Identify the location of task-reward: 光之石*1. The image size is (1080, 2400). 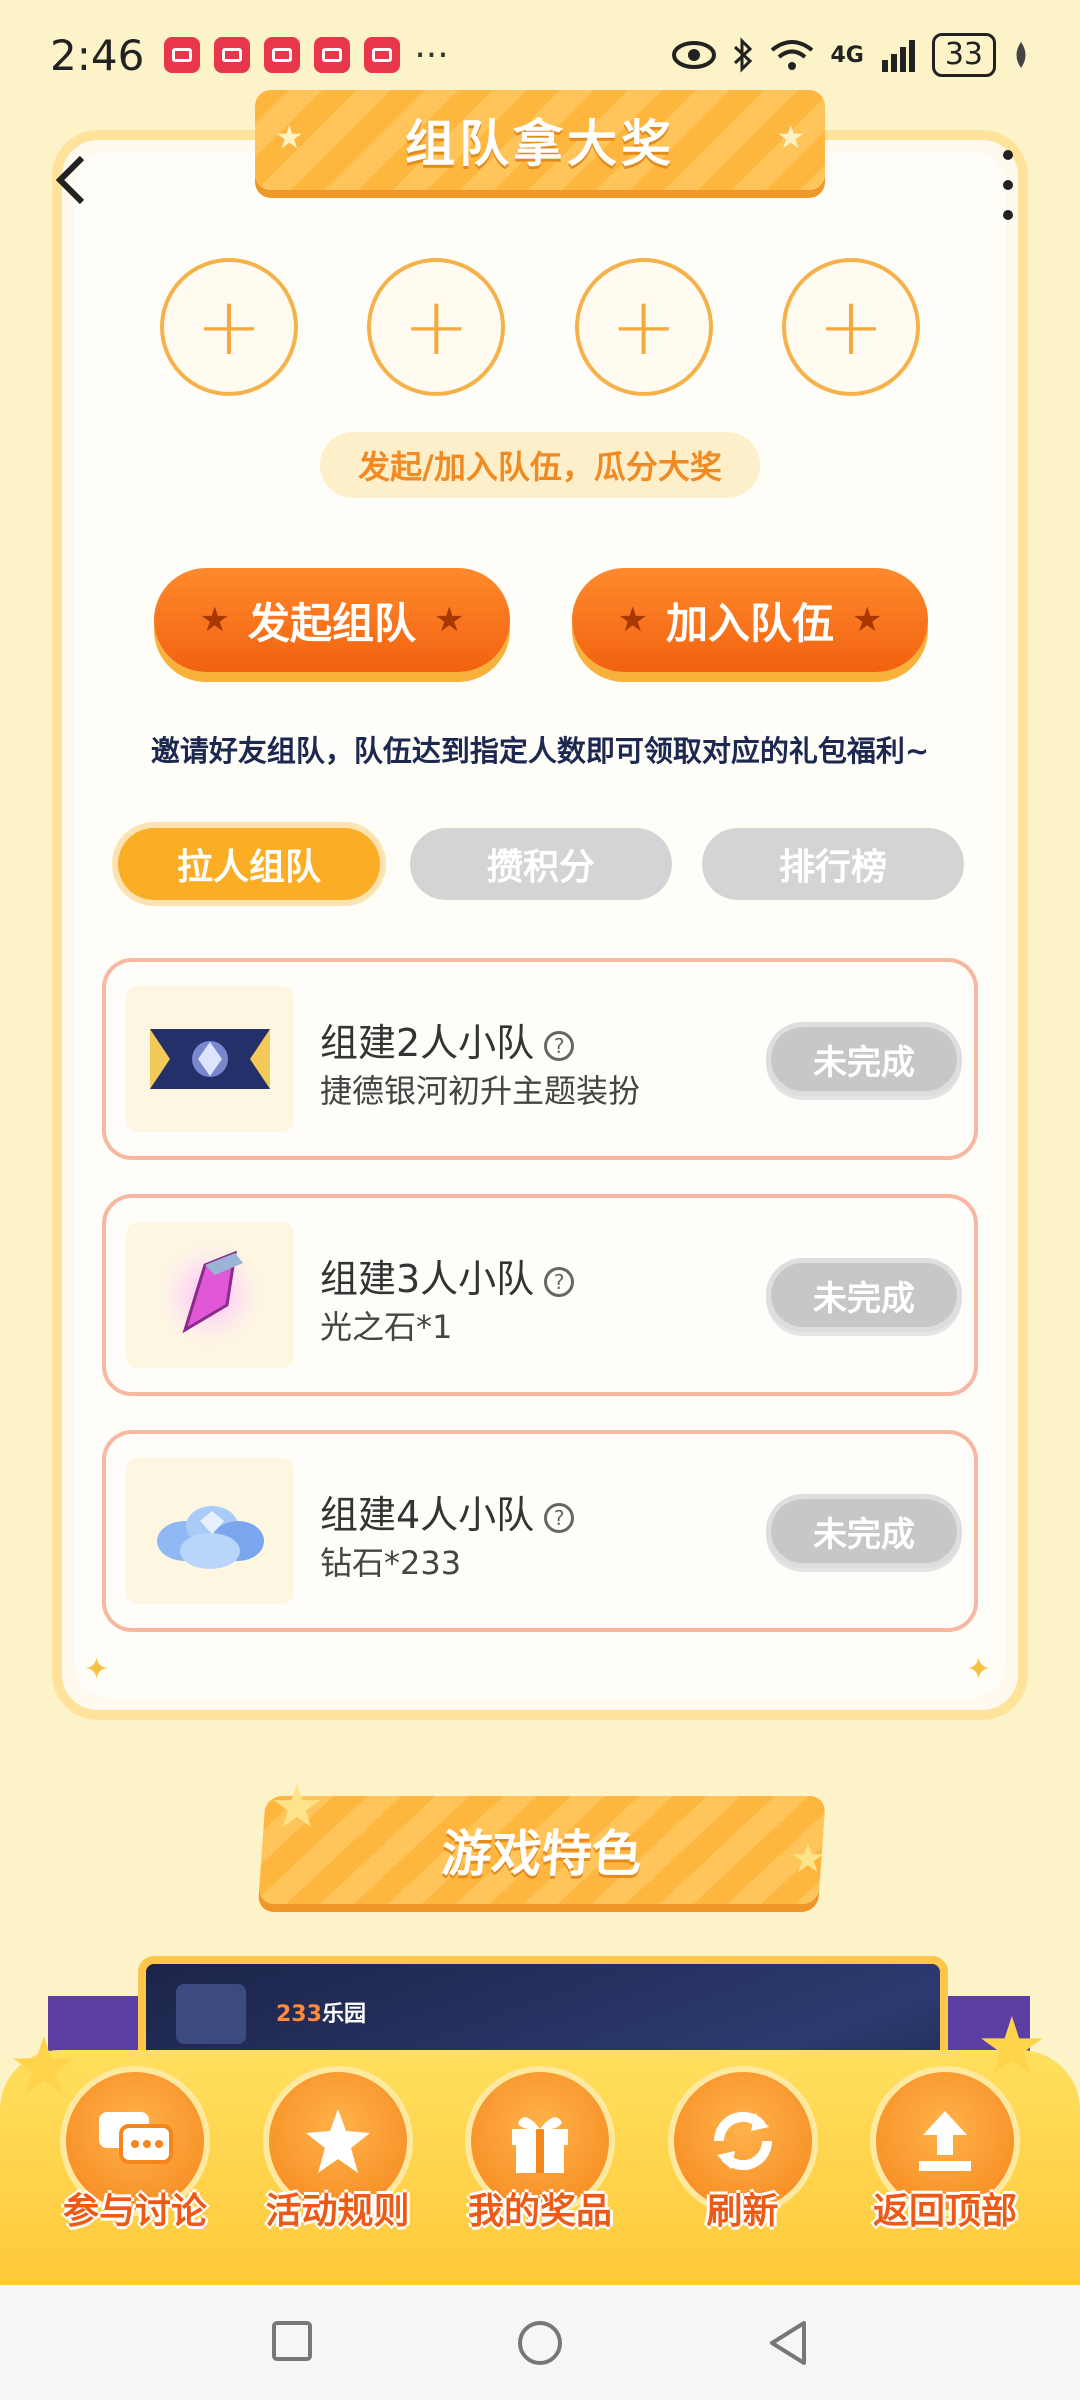
(386, 1327).